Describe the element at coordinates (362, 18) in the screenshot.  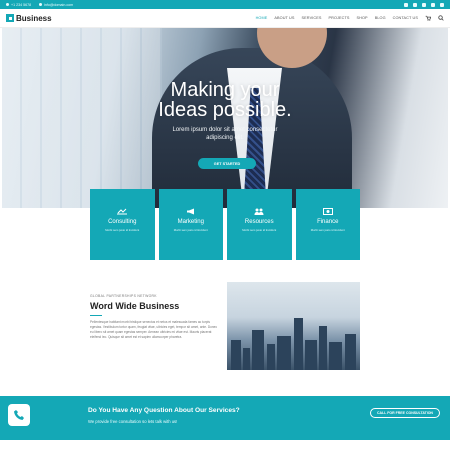
I see `nav-shop: SHOP` at that location.